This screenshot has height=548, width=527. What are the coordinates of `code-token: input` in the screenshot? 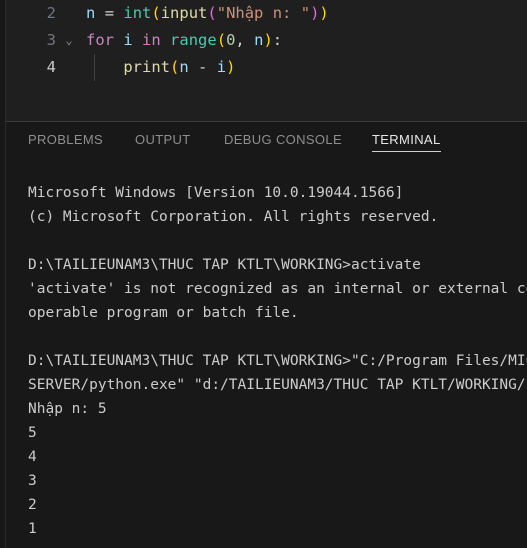 It's located at (184, 13).